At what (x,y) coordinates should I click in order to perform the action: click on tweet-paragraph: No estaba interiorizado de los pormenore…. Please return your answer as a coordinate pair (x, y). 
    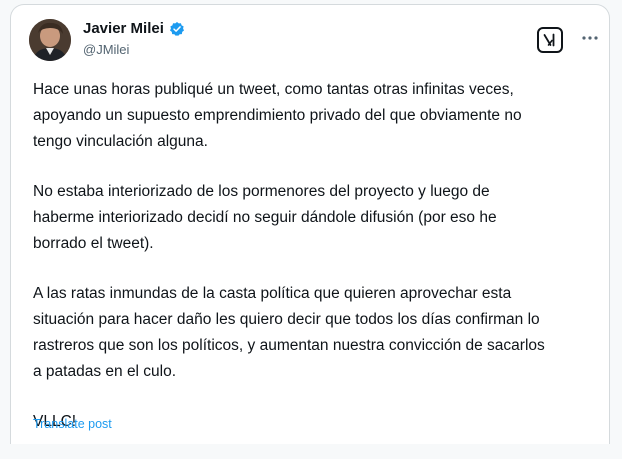
    Looking at the image, I should click on (265, 217).